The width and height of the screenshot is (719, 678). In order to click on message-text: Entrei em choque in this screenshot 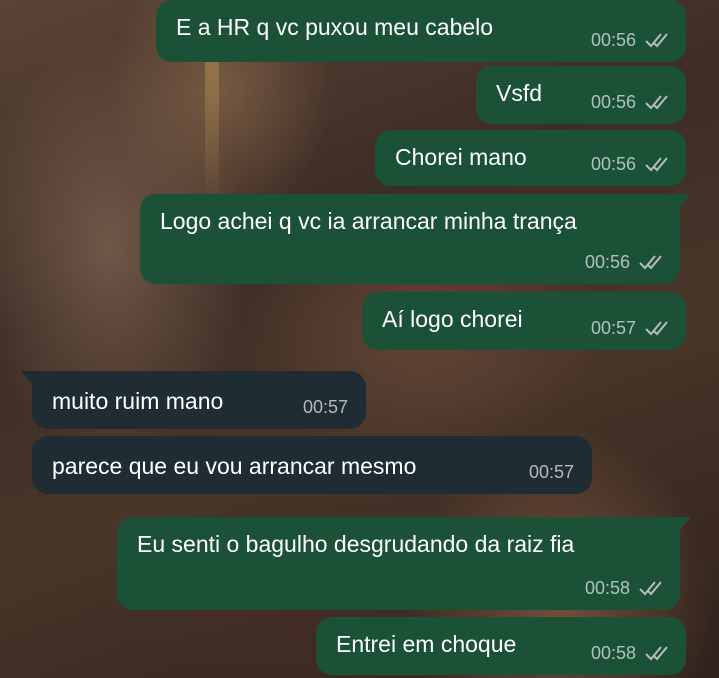, I will do `click(426, 644)`.